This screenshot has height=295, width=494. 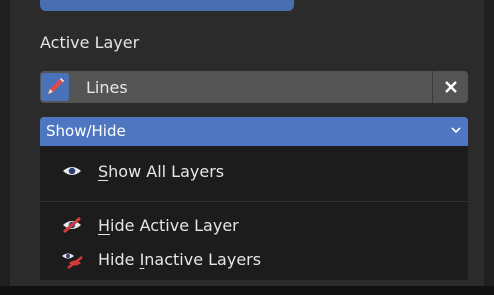 I want to click on menu-separator, so click(x=254, y=201).